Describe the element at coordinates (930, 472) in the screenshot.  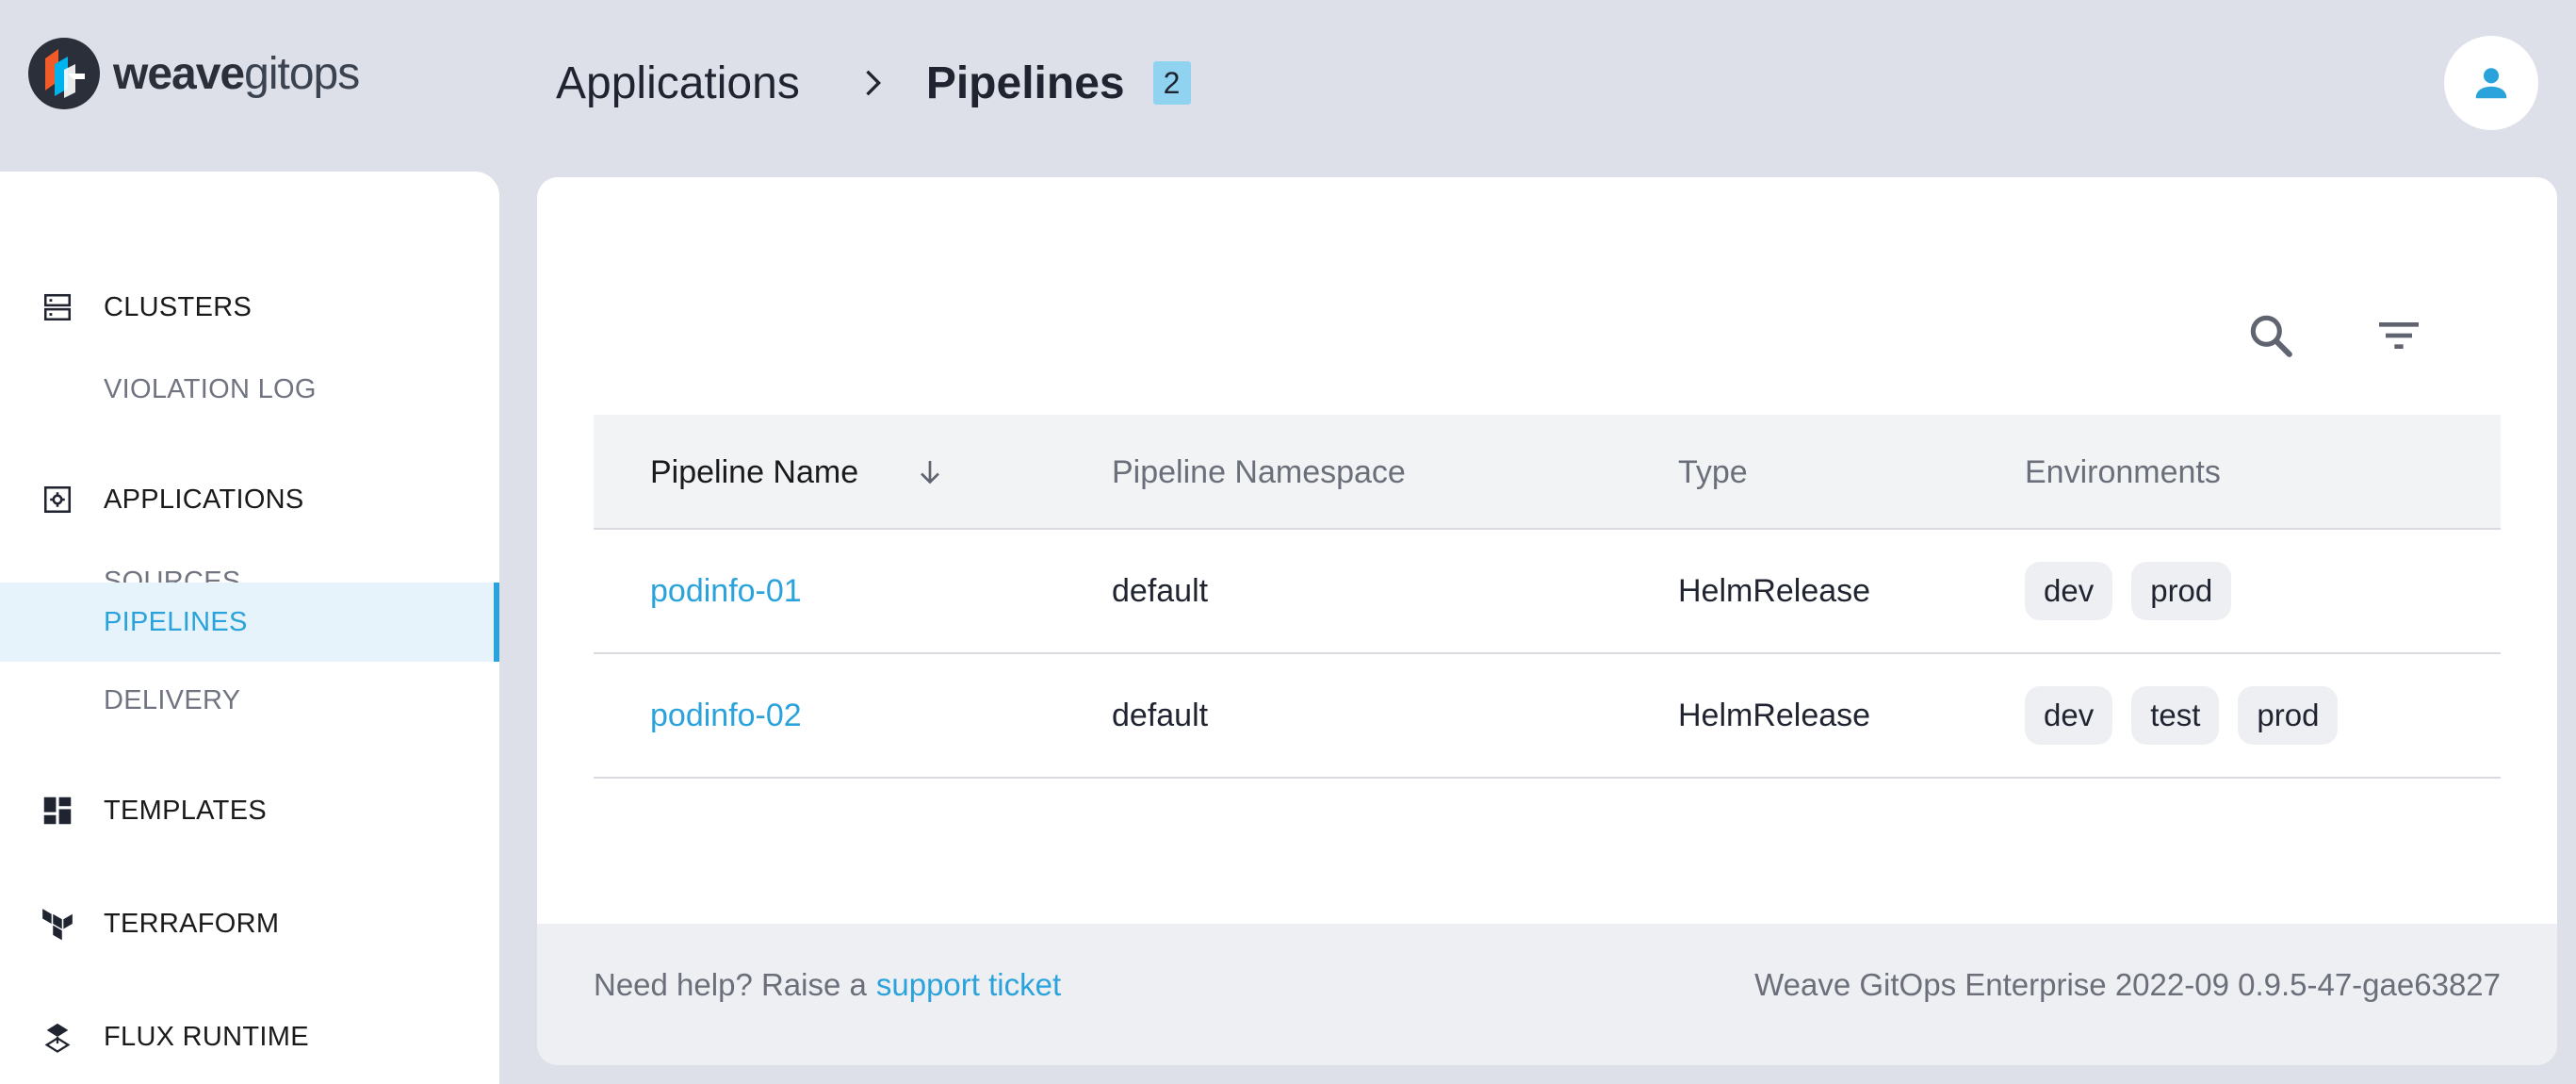
I see `arrow-down-icon` at that location.